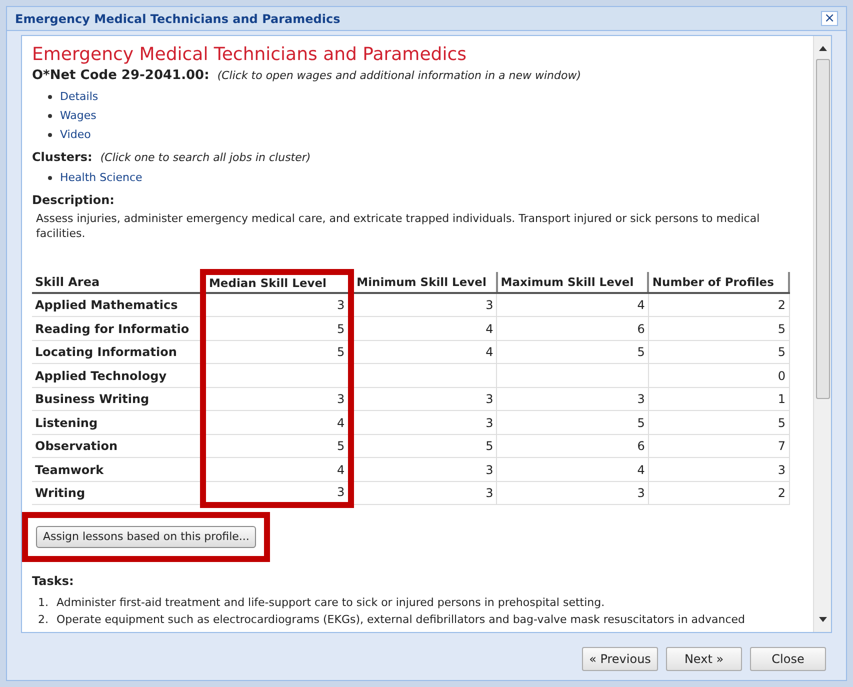  Describe the element at coordinates (62, 157) in the screenshot. I see `clusters-label: Clusters:` at that location.